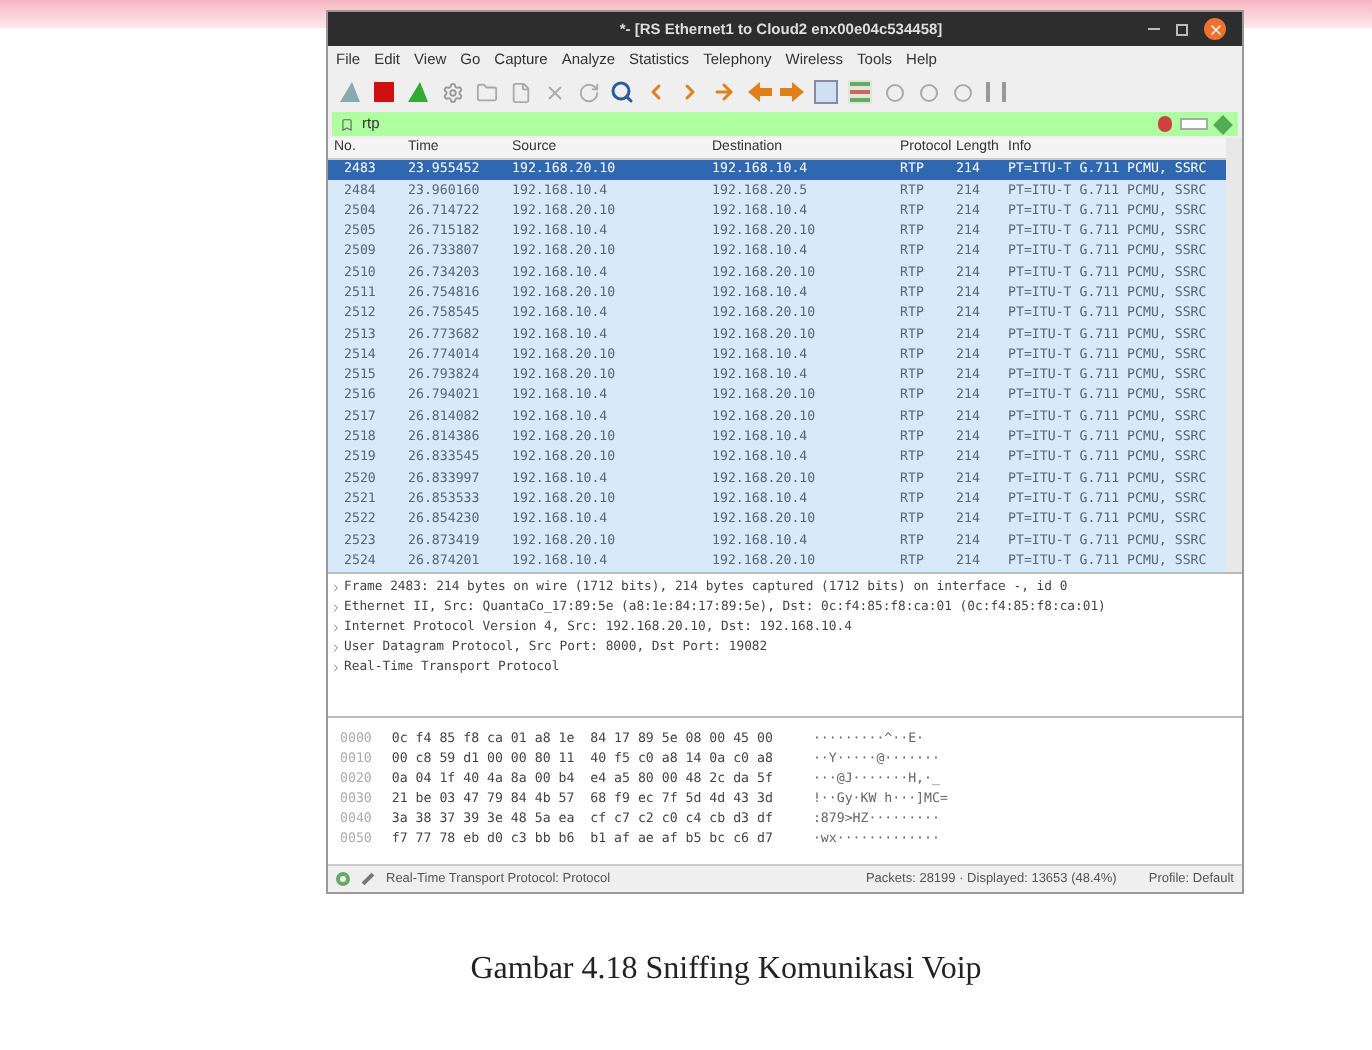 This screenshot has width=1372, height=1050. Describe the element at coordinates (486, 92) in the screenshot. I see `folder-icon` at that location.